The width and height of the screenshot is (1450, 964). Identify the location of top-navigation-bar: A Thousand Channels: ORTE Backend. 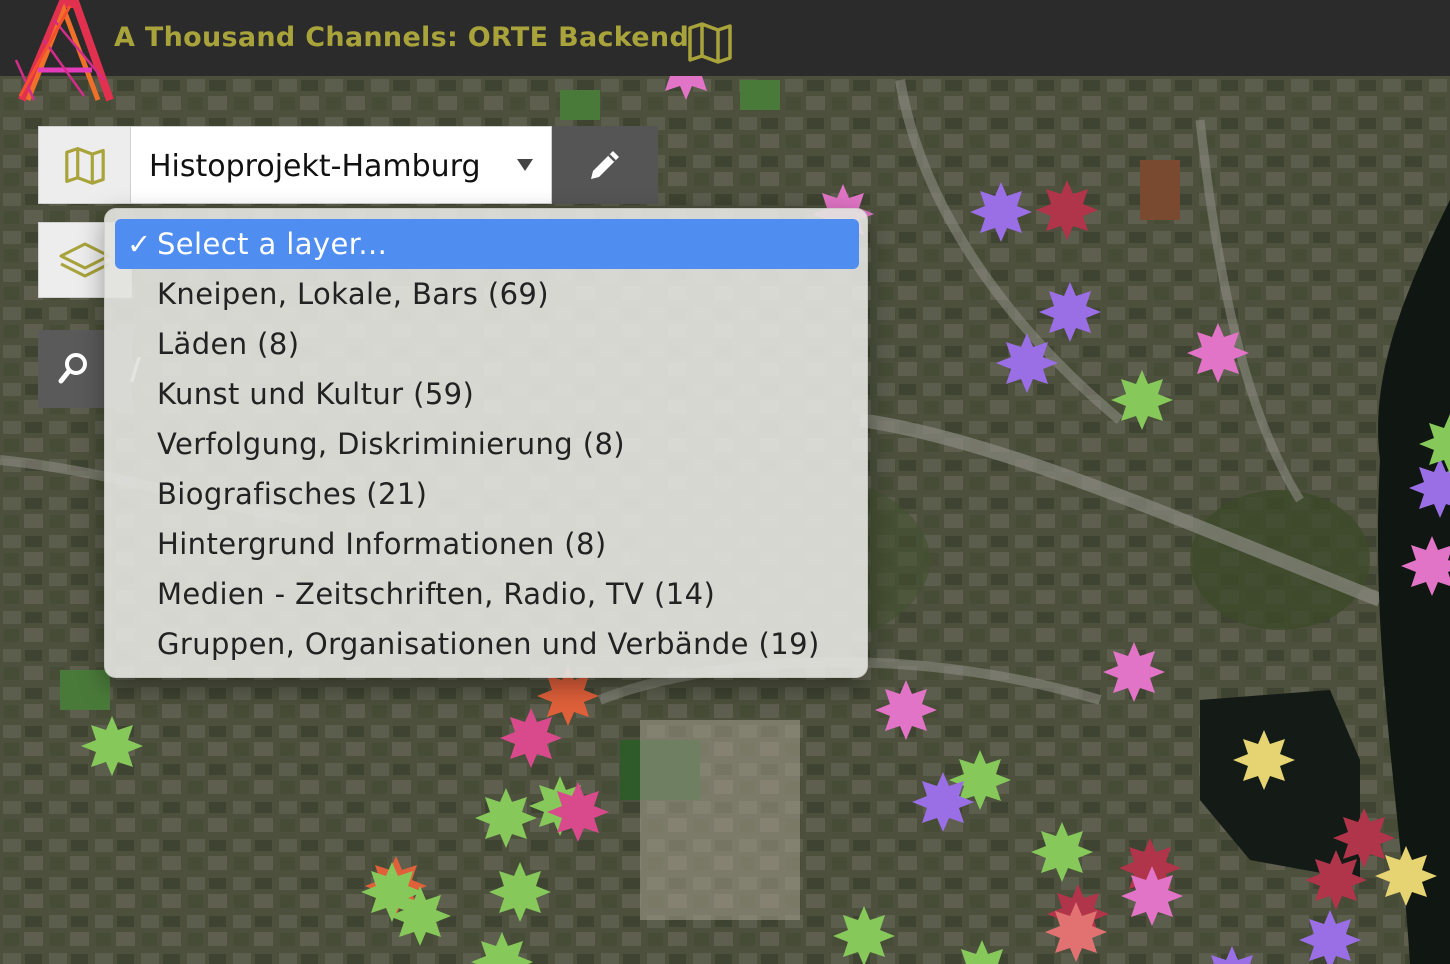
(725, 38).